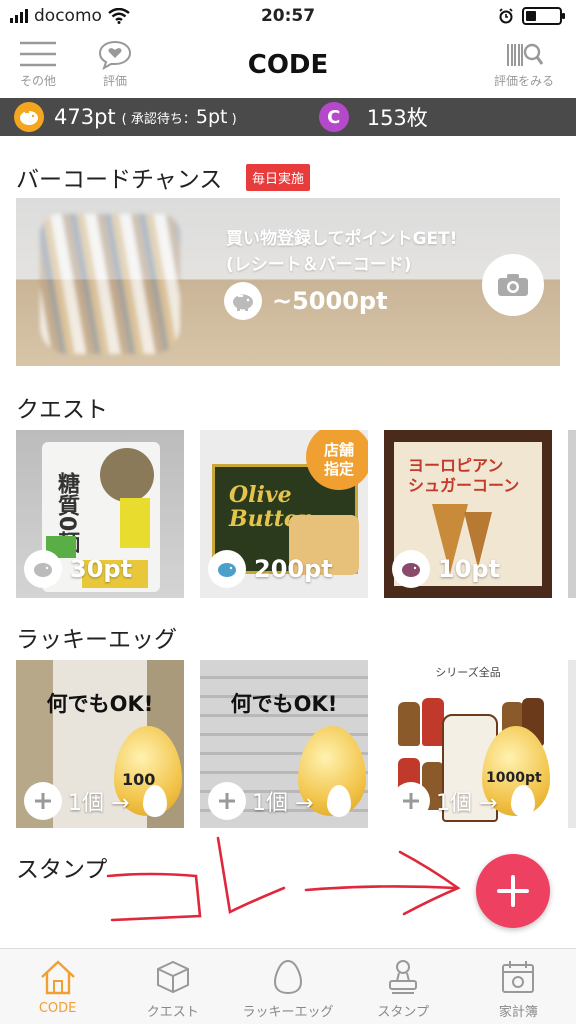 The height and width of the screenshot is (1024, 576). Describe the element at coordinates (284, 514) in the screenshot. I see `quest-card: Olive Butter 店舗 指定 200pt` at that location.